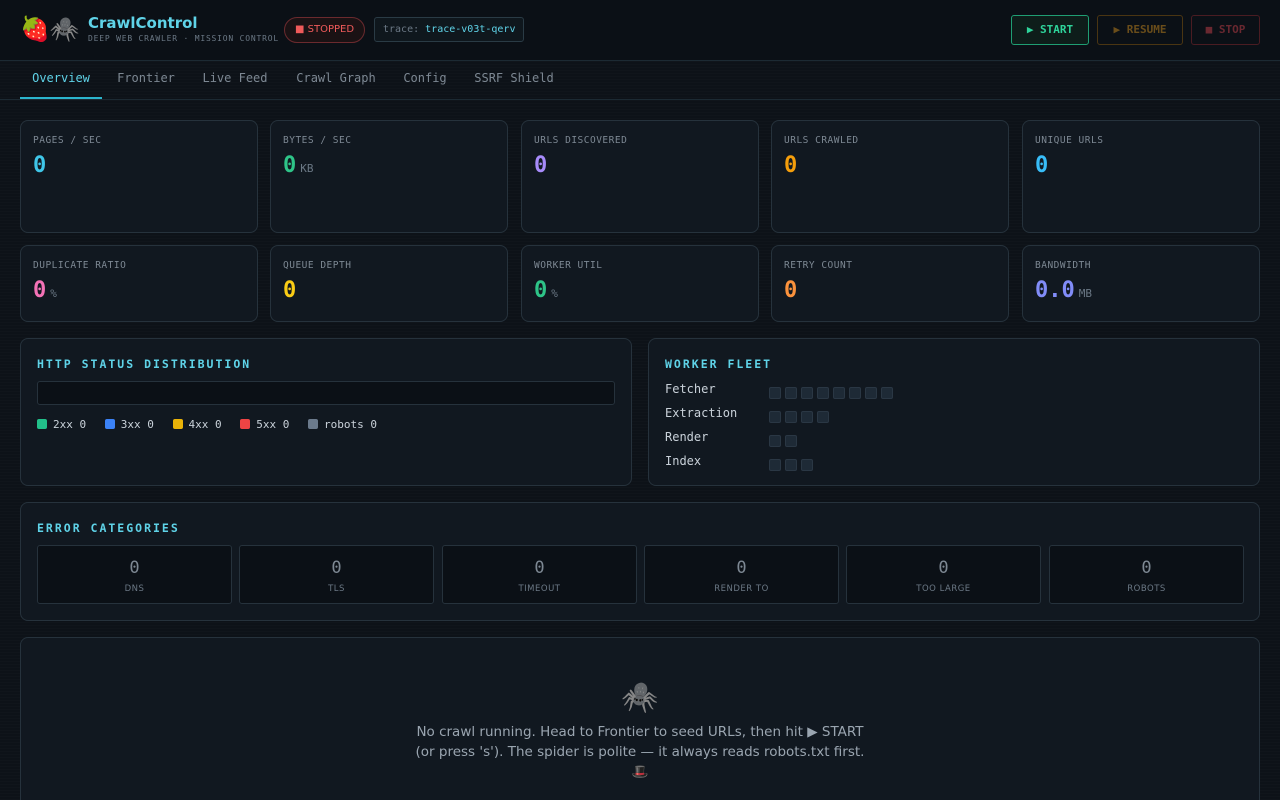 The height and width of the screenshot is (800, 1280). I want to click on panel-title: ERROR CATEGORIES, so click(108, 528).